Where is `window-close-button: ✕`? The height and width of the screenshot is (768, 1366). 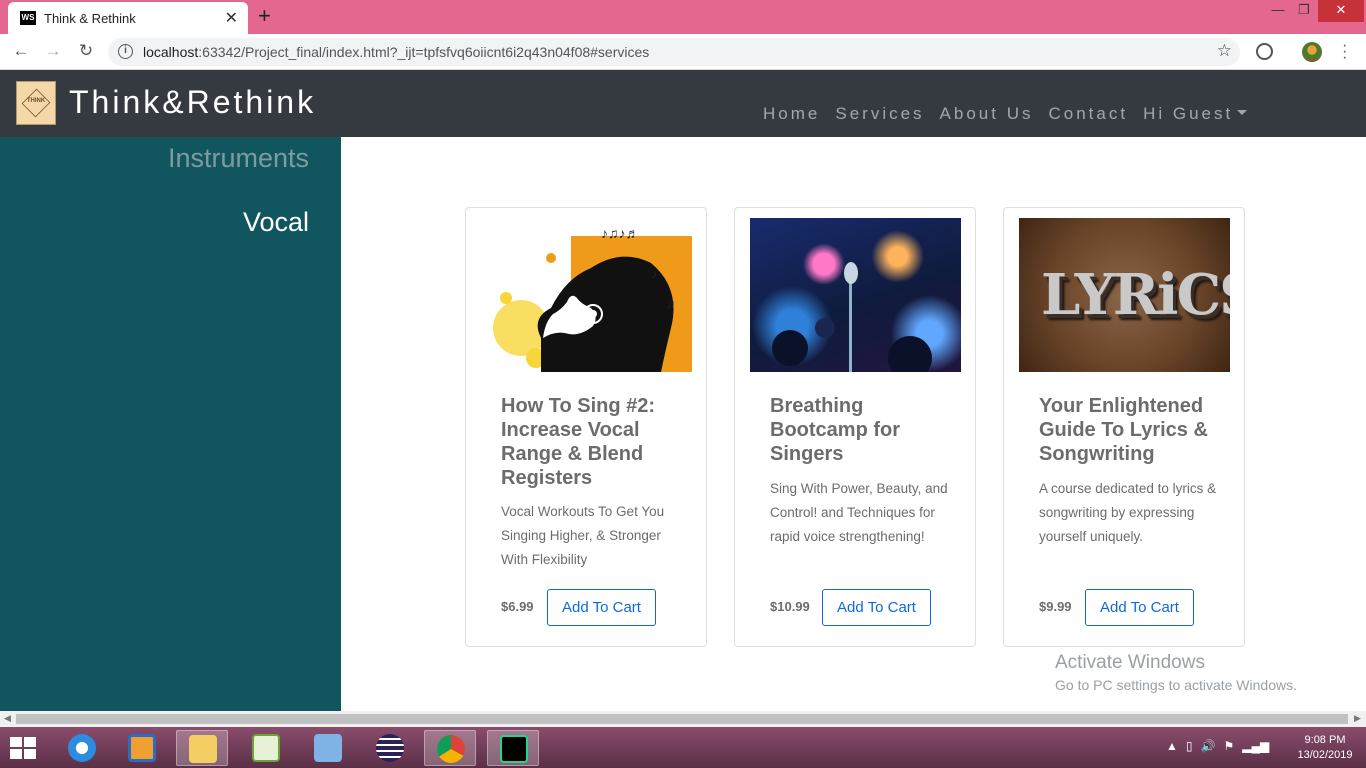 window-close-button: ✕ is located at coordinates (1341, 11).